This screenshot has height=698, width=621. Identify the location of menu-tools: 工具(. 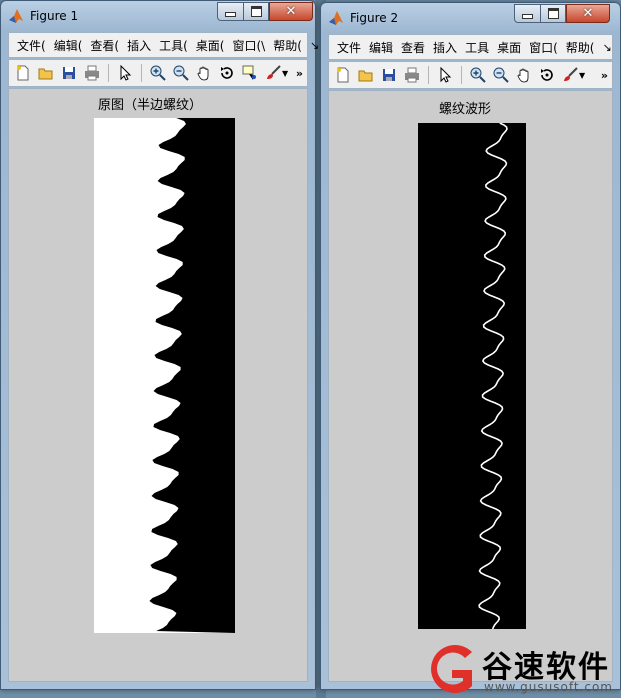
(173, 45).